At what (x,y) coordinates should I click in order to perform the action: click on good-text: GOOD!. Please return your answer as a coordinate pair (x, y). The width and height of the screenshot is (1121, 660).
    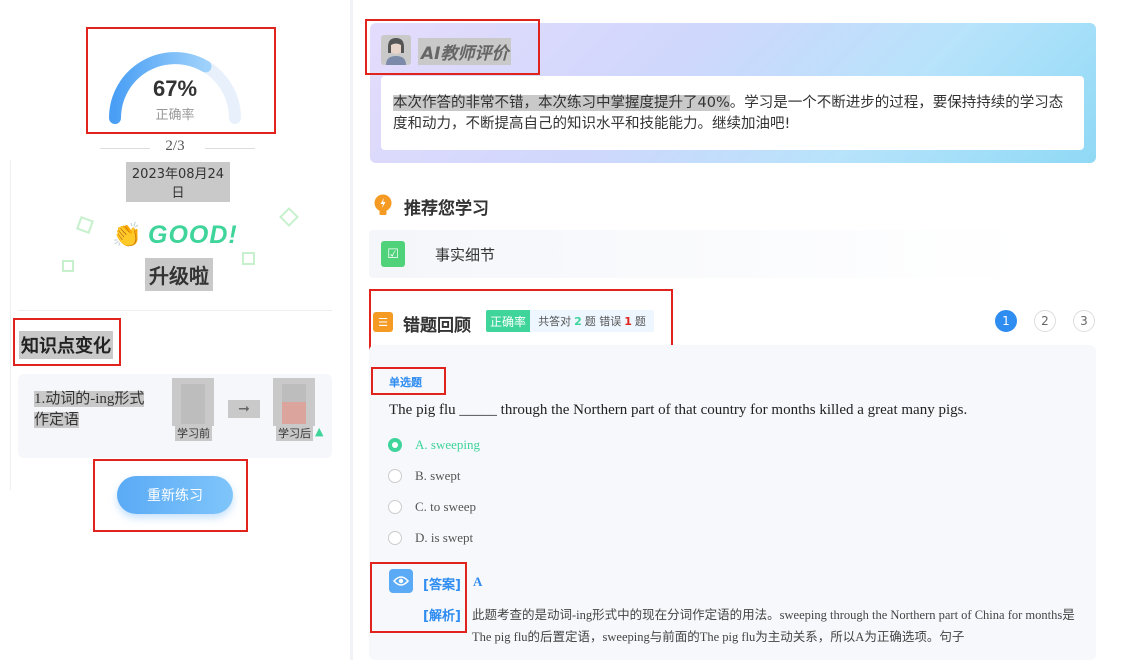
    Looking at the image, I should click on (193, 234).